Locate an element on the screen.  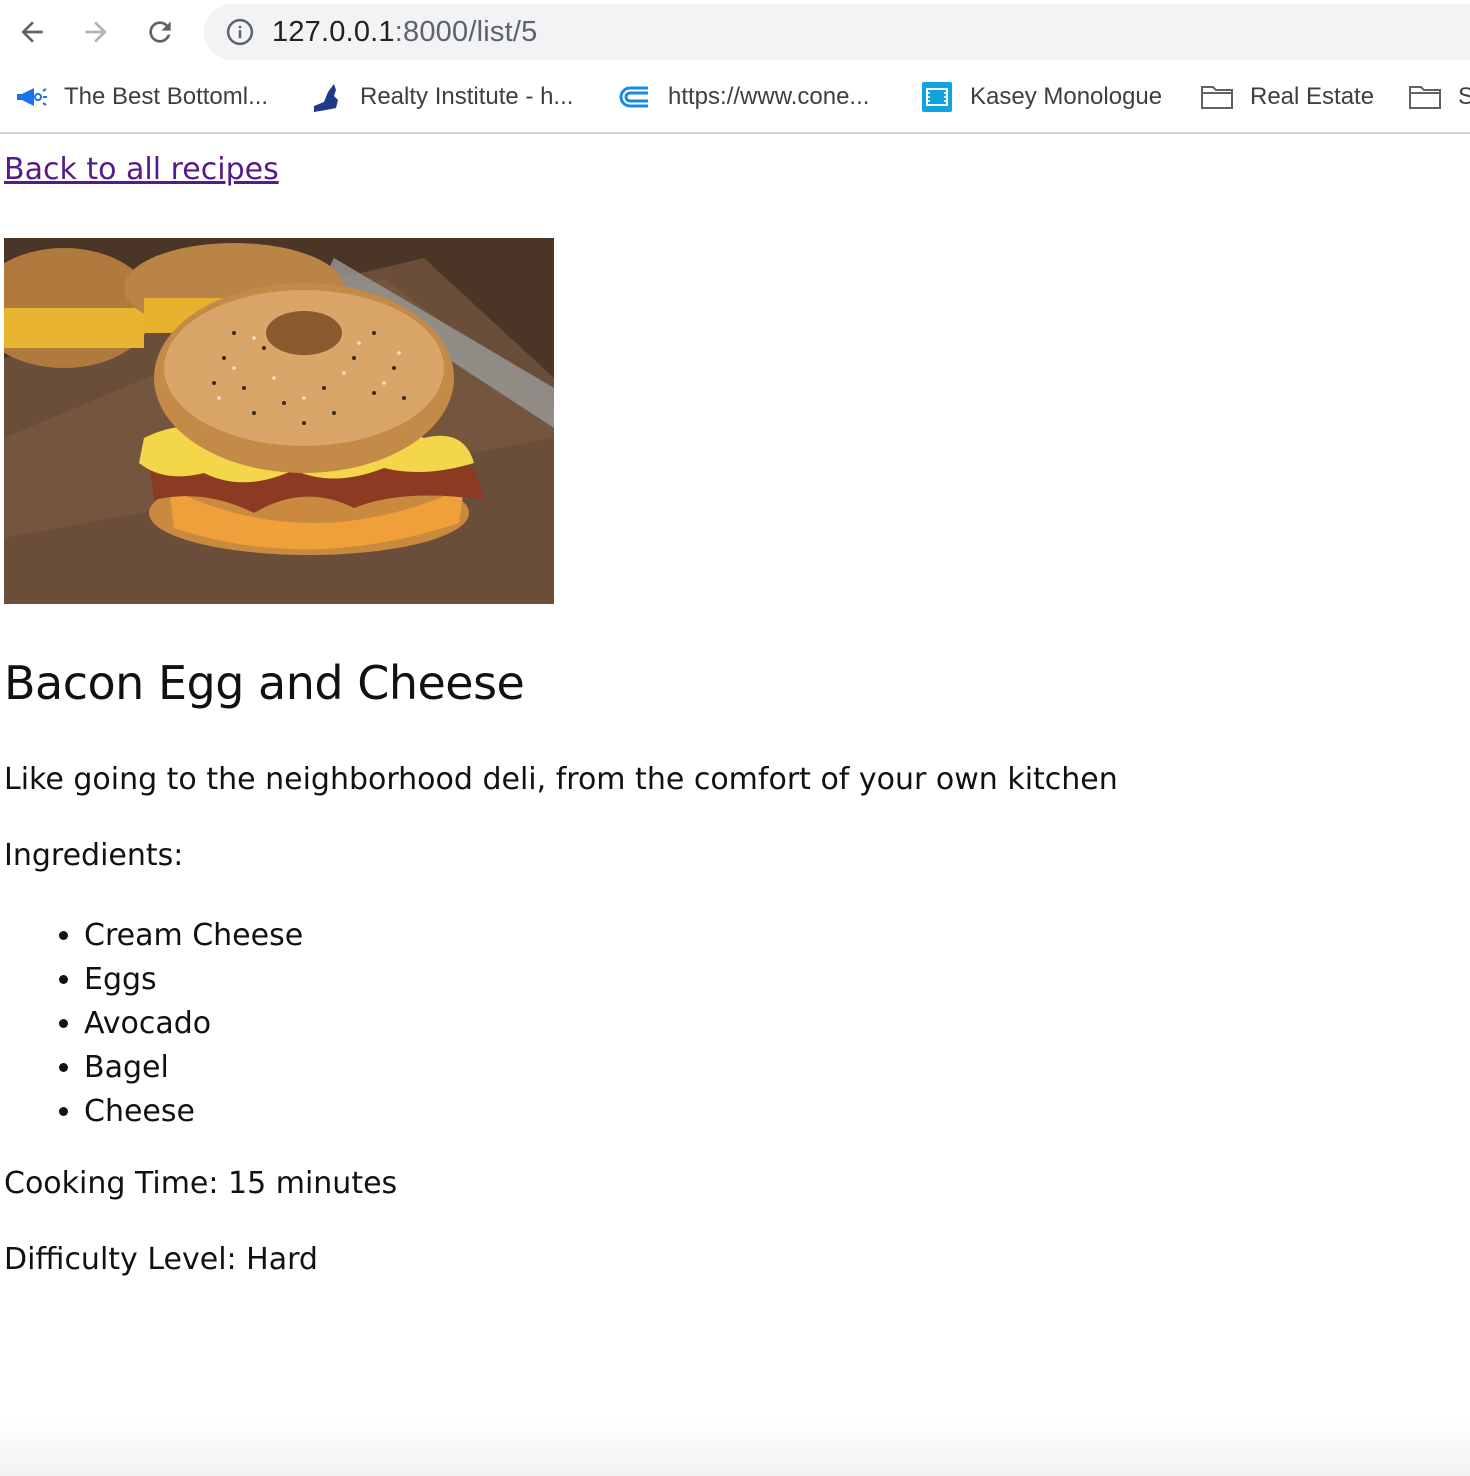
film-icon is located at coordinates (937, 97).